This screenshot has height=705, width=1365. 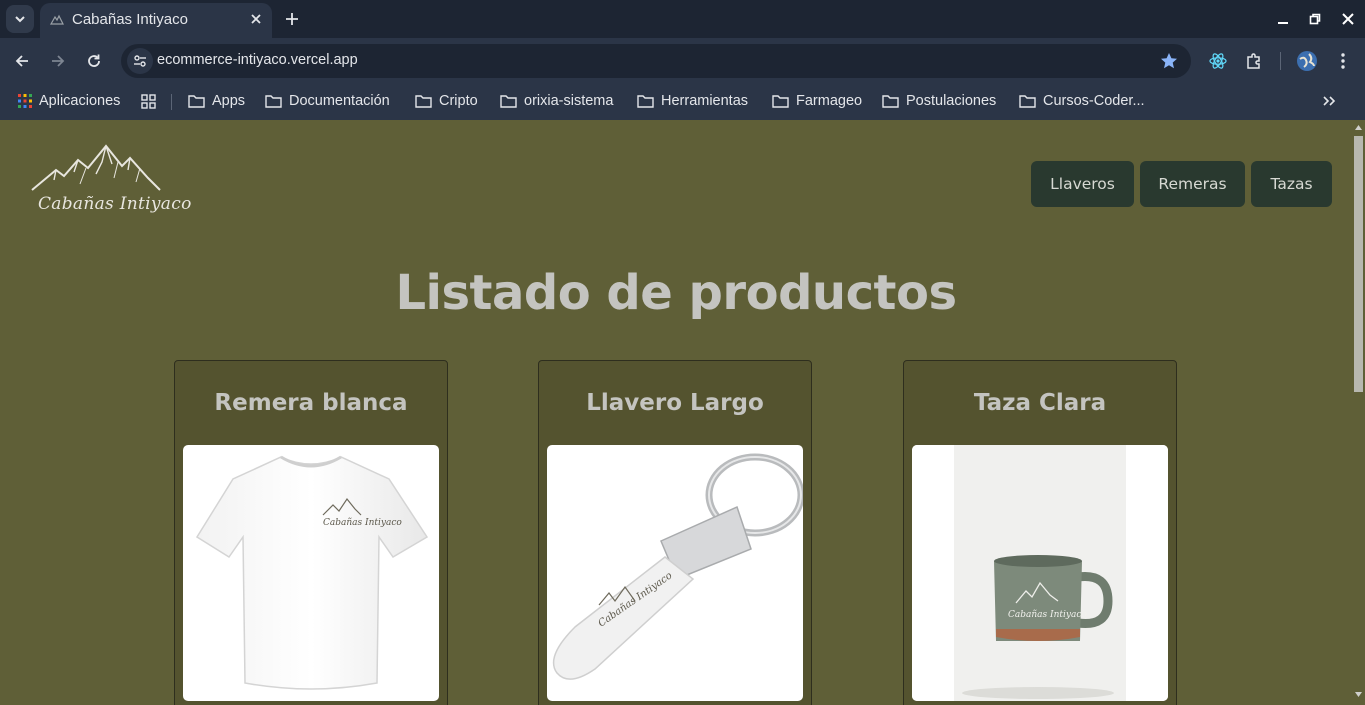 What do you see at coordinates (257, 60) in the screenshot?
I see `url-text: ecommerce-intiyaco.vercel.app` at bounding box center [257, 60].